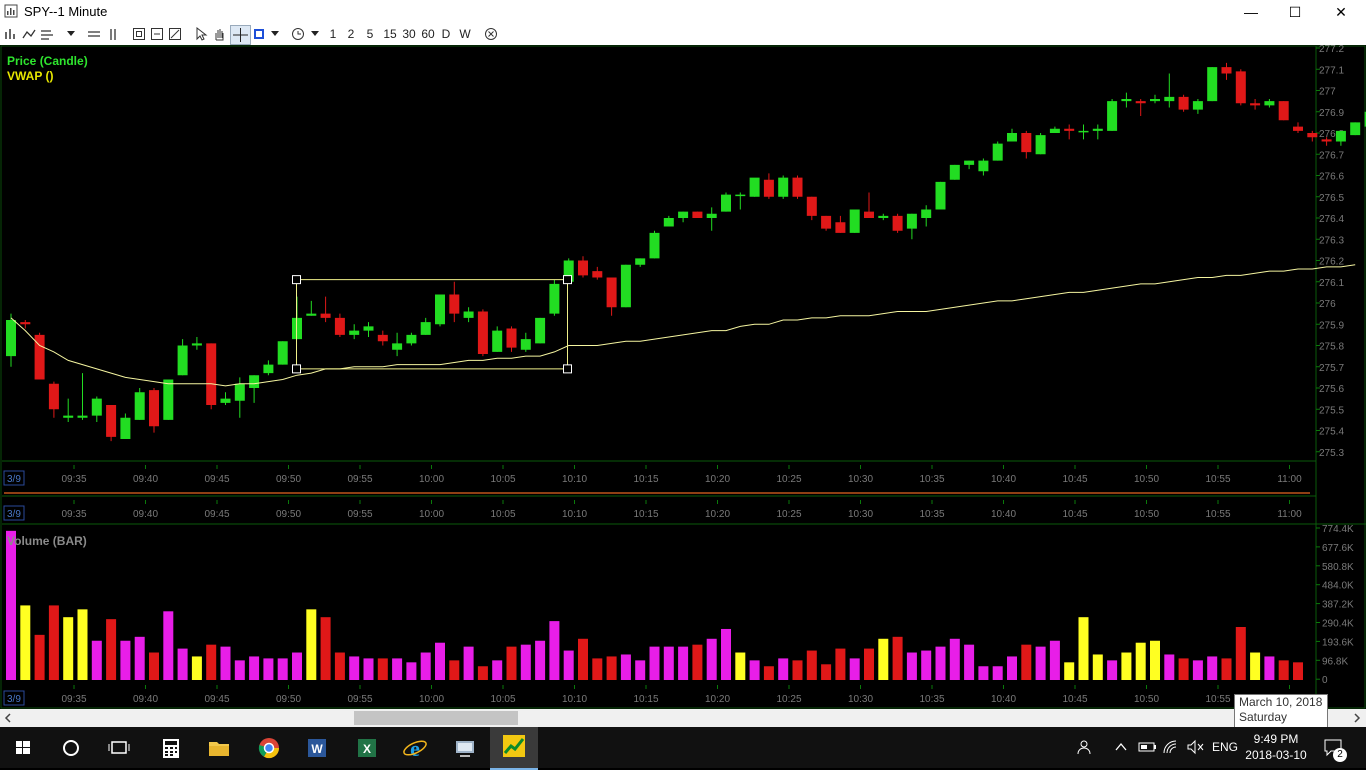 Image resolution: width=1366 pixels, height=770 pixels. What do you see at coordinates (29, 34) in the screenshot?
I see `line-chart-icon` at bounding box center [29, 34].